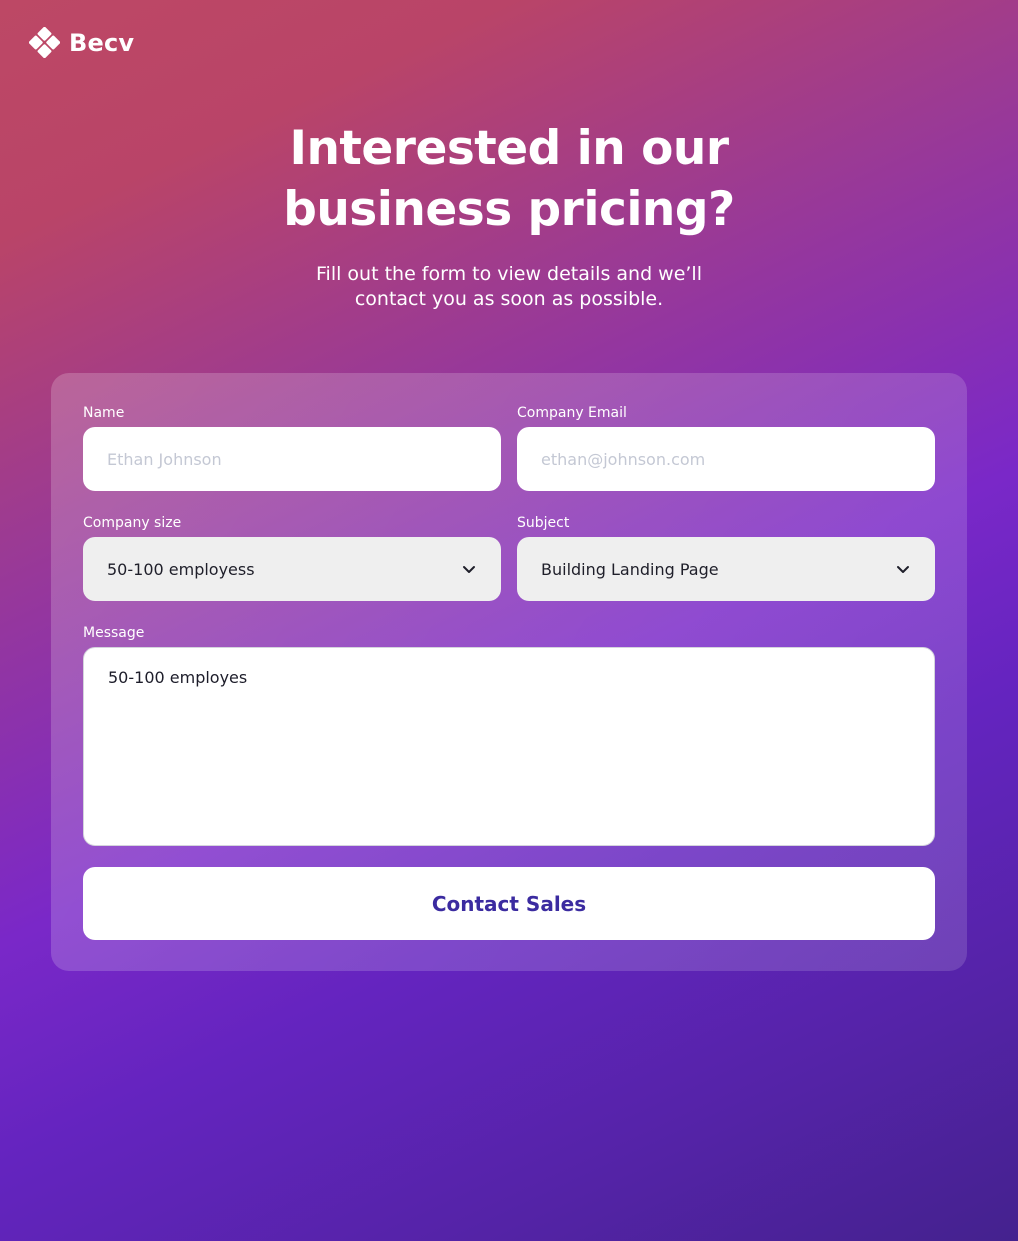 The width and height of the screenshot is (1018, 1241). What do you see at coordinates (509, 209) in the screenshot?
I see `page-title-line-2: business pricing?` at bounding box center [509, 209].